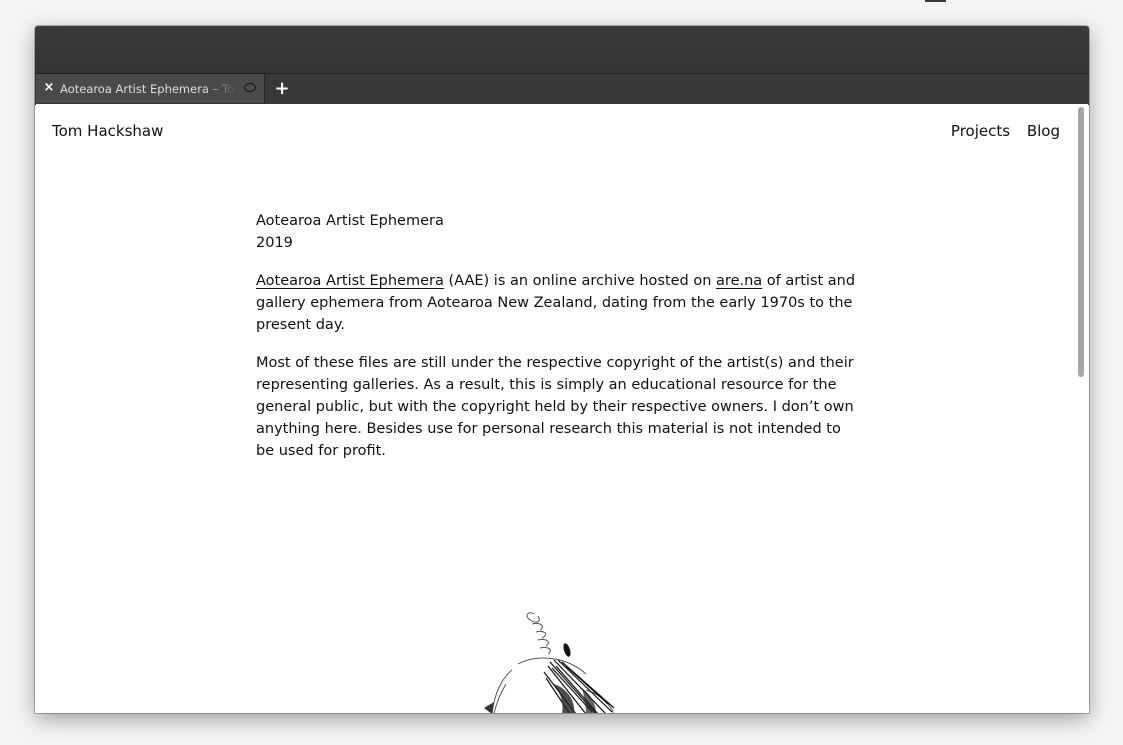  What do you see at coordinates (562, 50) in the screenshot?
I see `window-titlebar` at bounding box center [562, 50].